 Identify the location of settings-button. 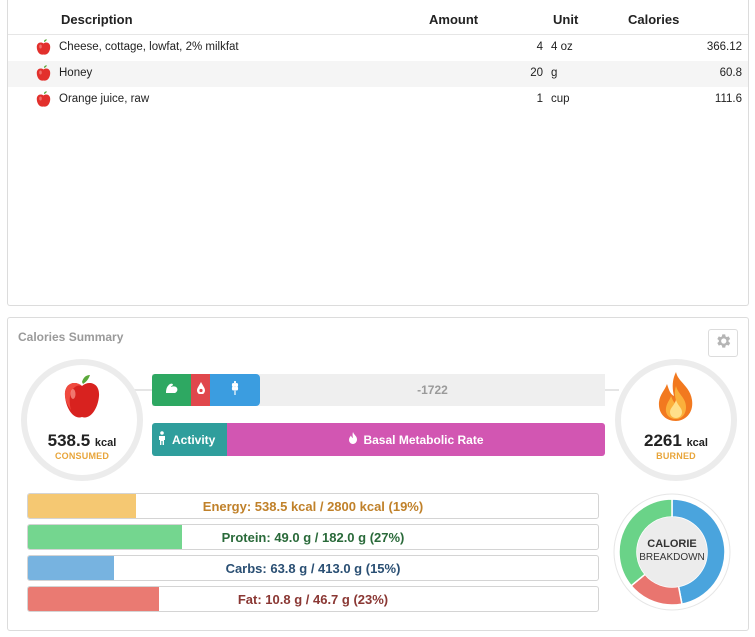
(723, 343).